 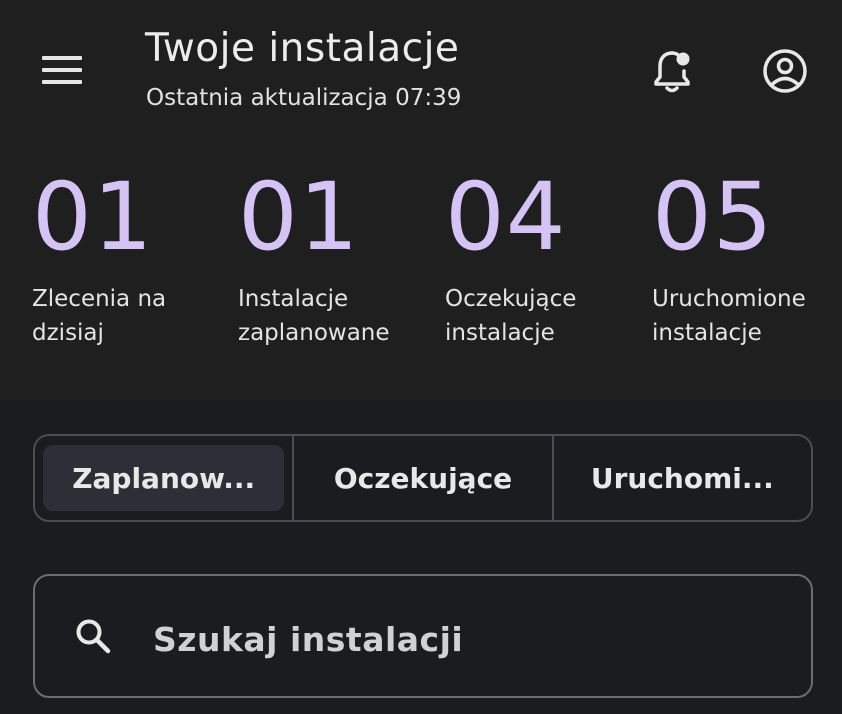 What do you see at coordinates (308, 639) in the screenshot?
I see `search-placeholder: Szukaj instalacji` at bounding box center [308, 639].